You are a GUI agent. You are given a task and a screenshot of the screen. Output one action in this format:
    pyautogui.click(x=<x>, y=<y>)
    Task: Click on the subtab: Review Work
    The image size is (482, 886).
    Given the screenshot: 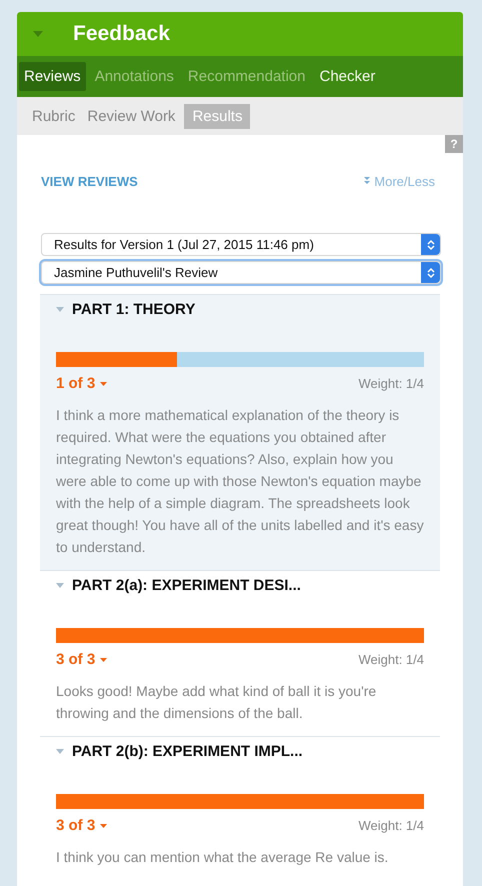 What is the action you would take?
    pyautogui.click(x=131, y=116)
    